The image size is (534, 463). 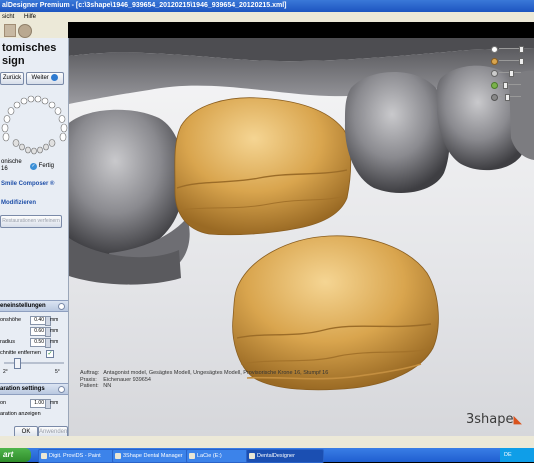 I want to click on remove-cuts-row: chnitte entfernen ✓, so click(x=34, y=353).